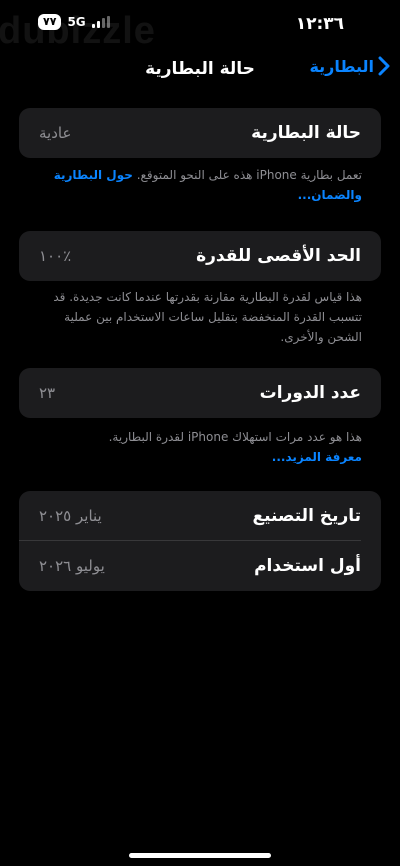  Describe the element at coordinates (200, 855) in the screenshot. I see `home-indicator` at that location.